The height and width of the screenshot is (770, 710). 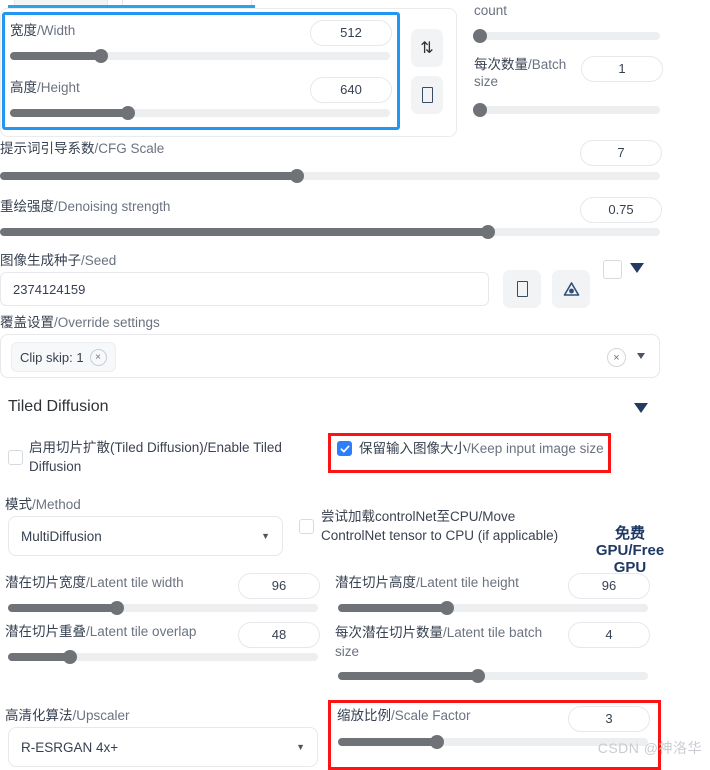 What do you see at coordinates (446, 608) in the screenshot?
I see `latent-tile-height-slider-thumb` at bounding box center [446, 608].